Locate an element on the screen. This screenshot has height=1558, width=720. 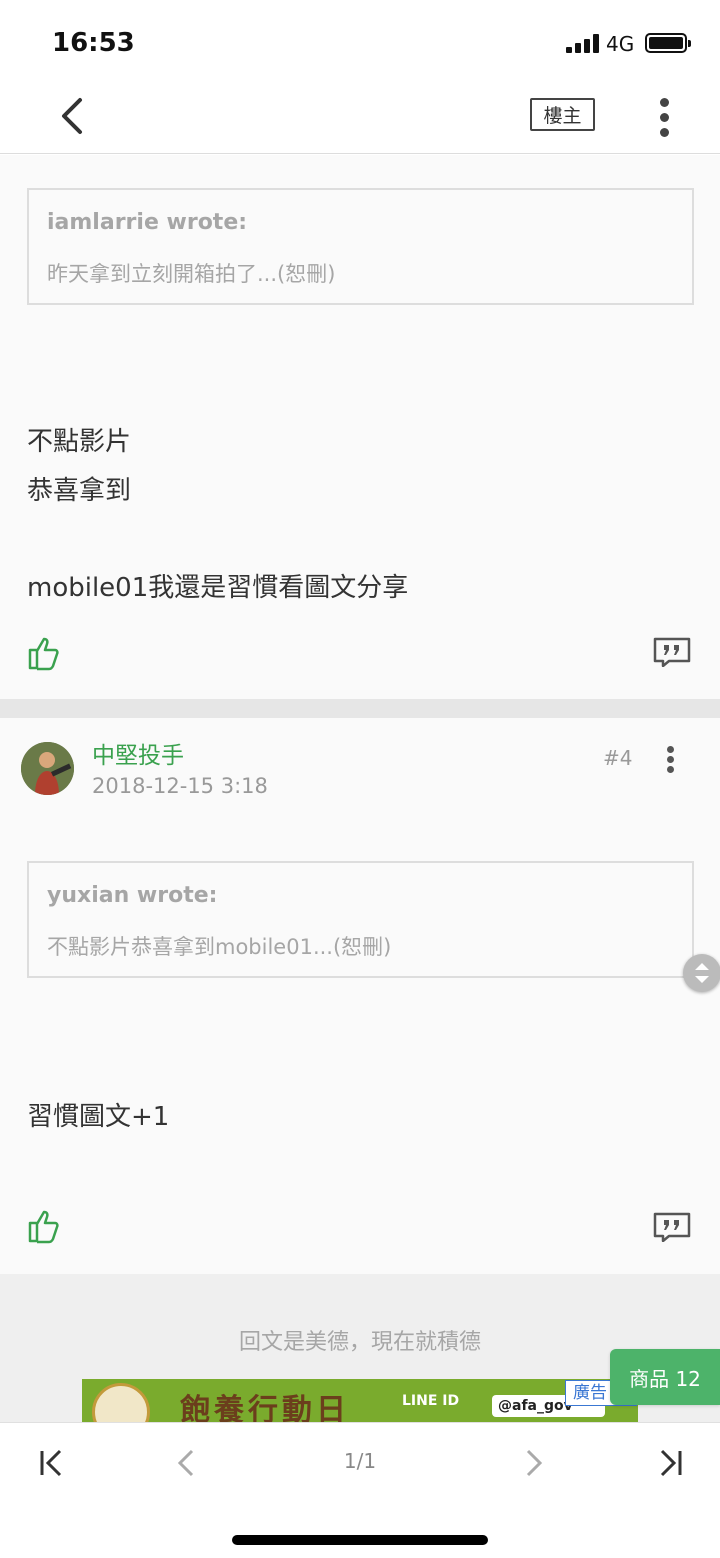
post-timestamp: 2018-12-15 3:18 is located at coordinates (180, 786).